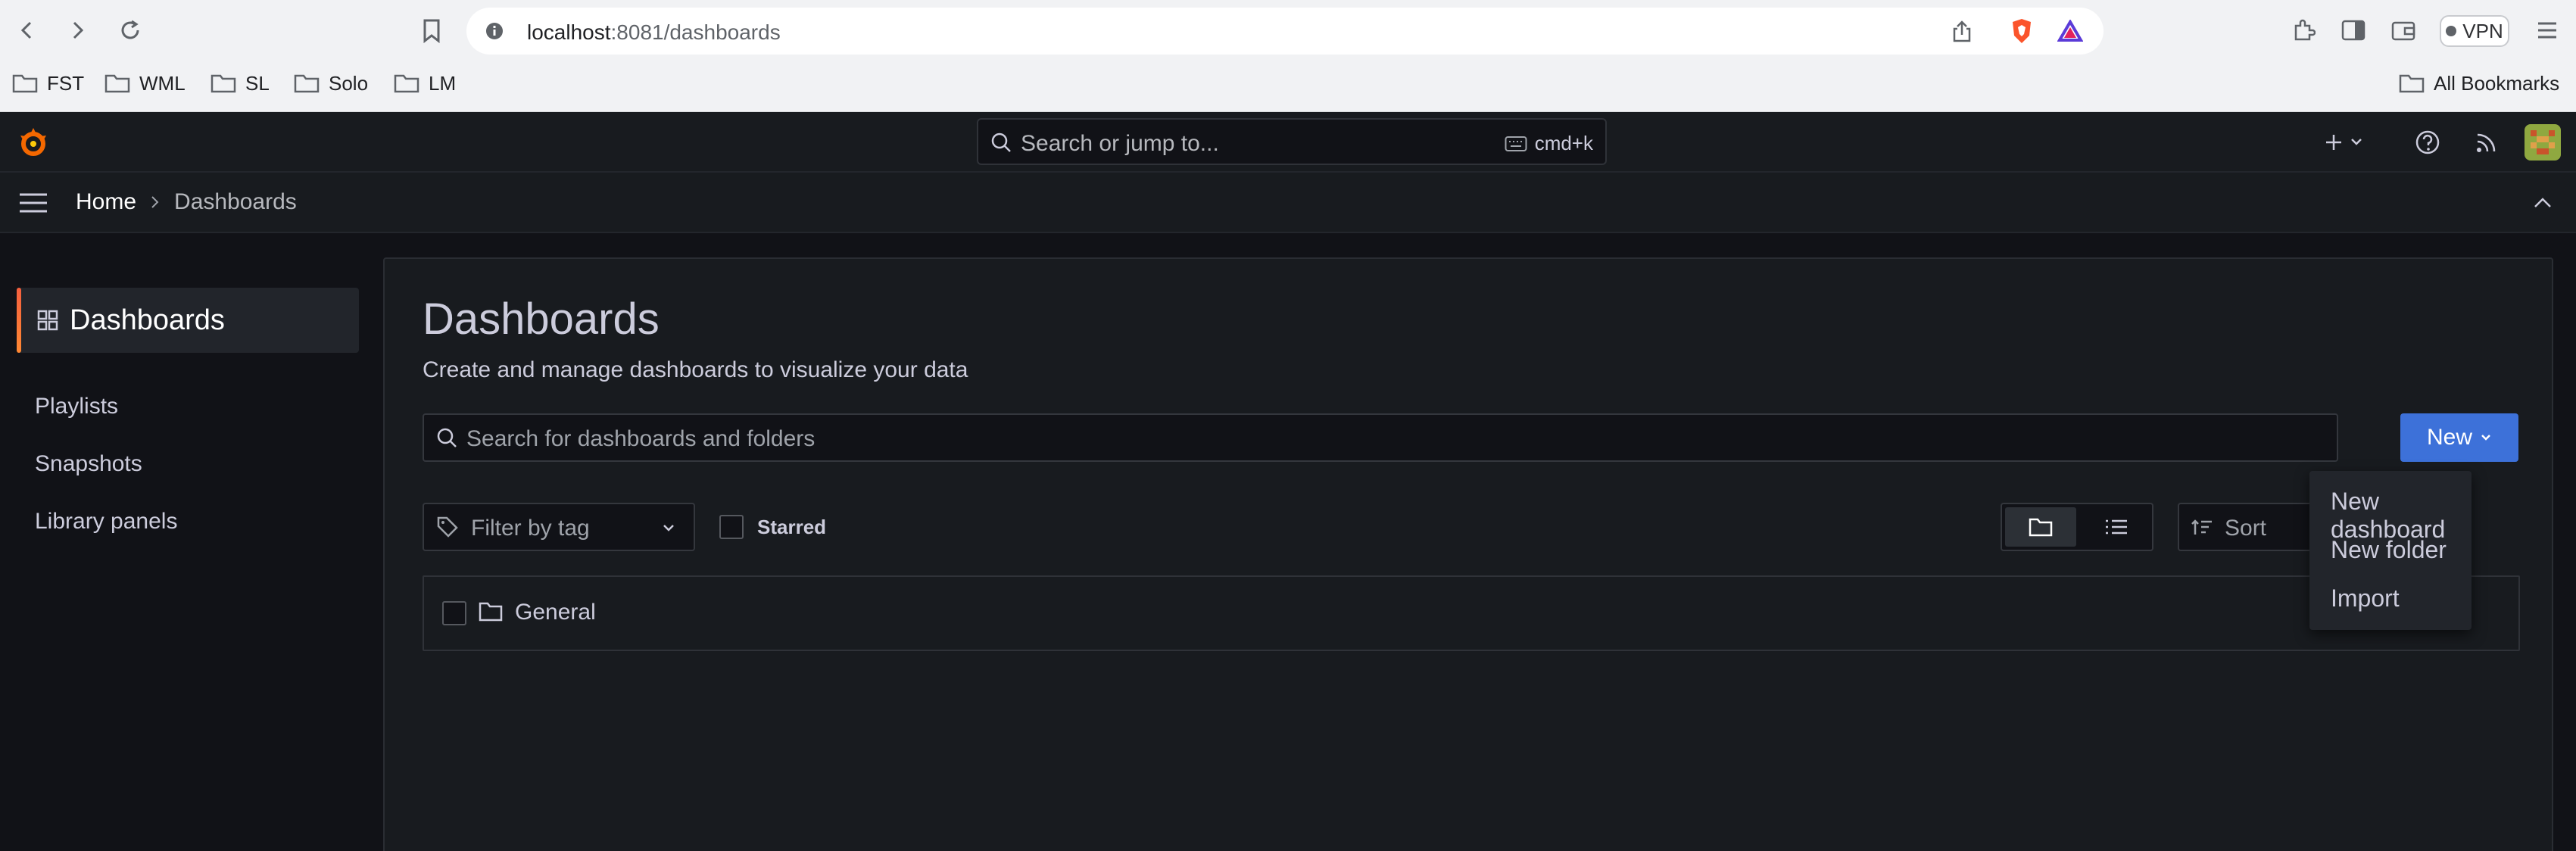  I want to click on sidebar-item-dashboards: Dashboards, so click(188, 320).